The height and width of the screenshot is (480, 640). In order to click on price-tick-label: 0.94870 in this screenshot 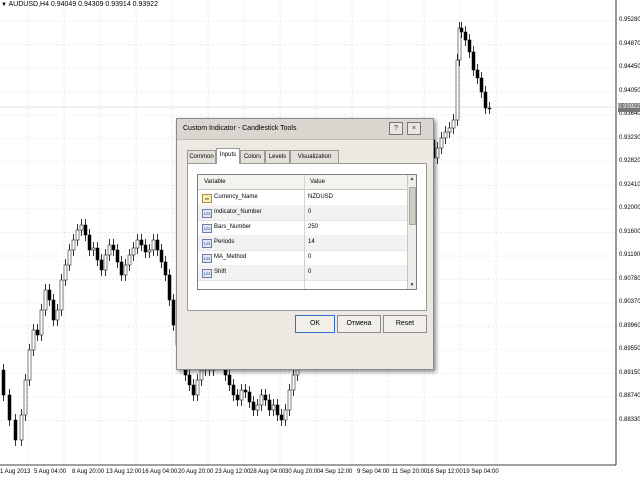, I will do `click(629, 43)`.